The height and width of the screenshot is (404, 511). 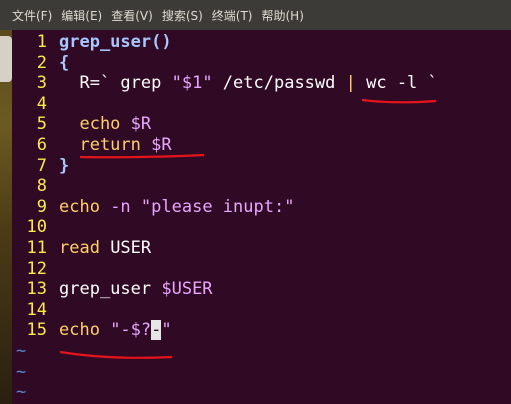 I want to click on code-token: $USER, so click(x=187, y=289).